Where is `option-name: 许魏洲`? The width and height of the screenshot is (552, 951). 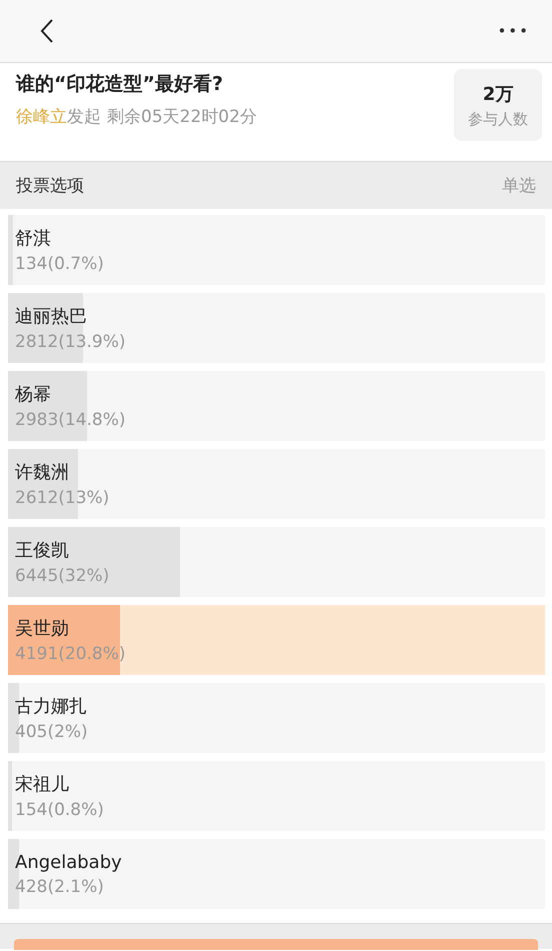
option-name: 许魏洲 is located at coordinates (42, 472).